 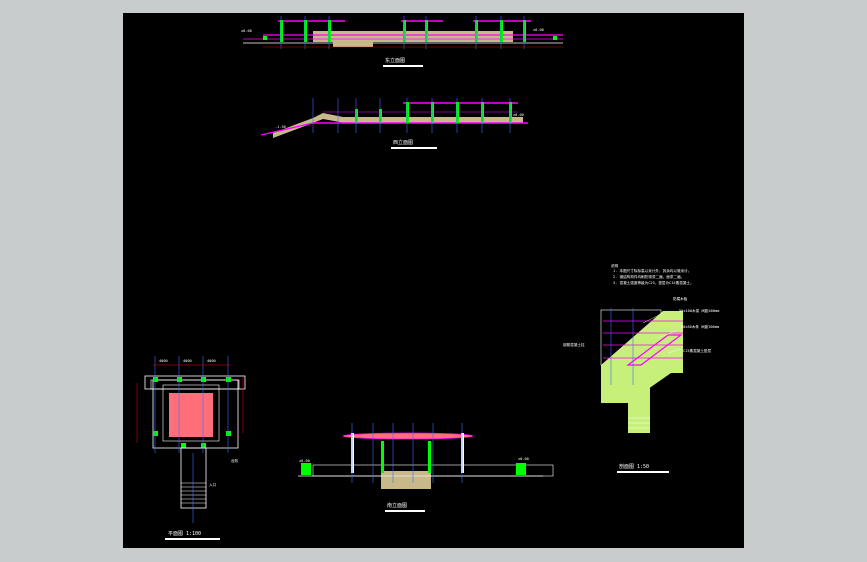 What do you see at coordinates (187, 361) in the screenshot?
I see `plan-dim-2: 4000` at bounding box center [187, 361].